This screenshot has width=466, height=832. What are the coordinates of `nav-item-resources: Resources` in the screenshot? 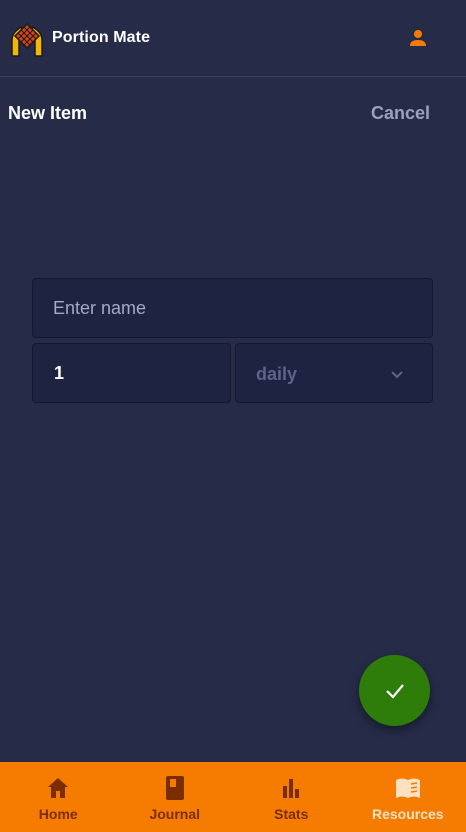 It's located at (408, 797).